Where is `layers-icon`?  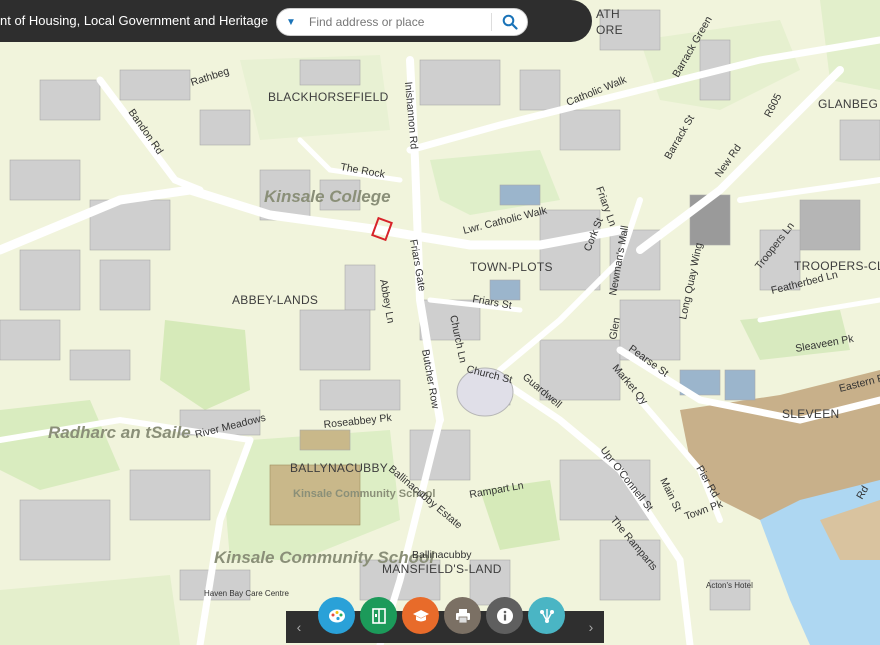
layers-icon is located at coordinates (378, 615).